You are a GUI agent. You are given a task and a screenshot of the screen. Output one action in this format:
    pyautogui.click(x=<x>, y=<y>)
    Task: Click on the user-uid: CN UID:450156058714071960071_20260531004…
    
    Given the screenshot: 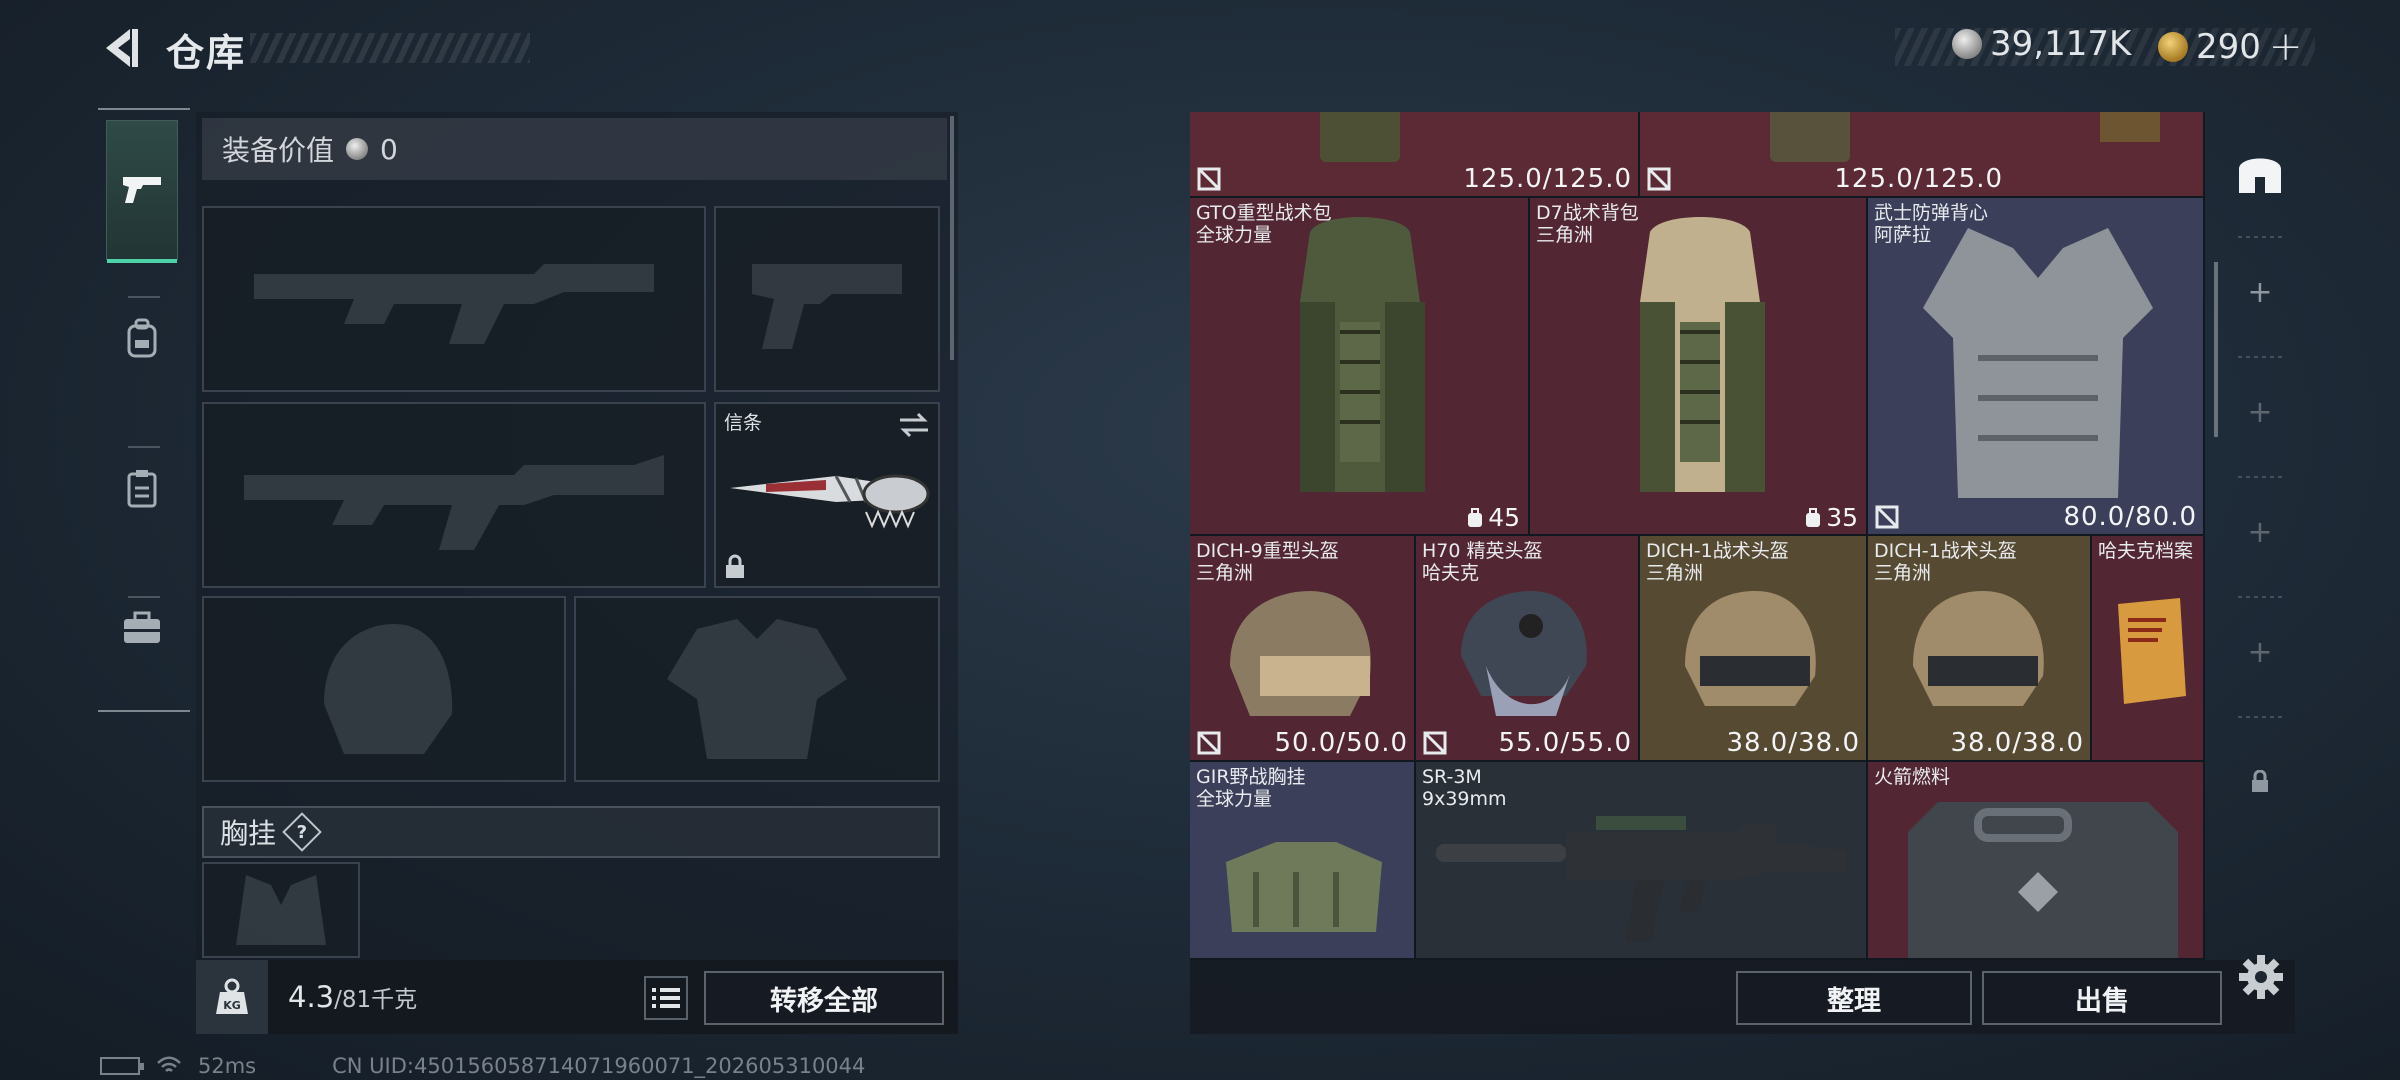 What is the action you would take?
    pyautogui.click(x=599, y=1066)
    